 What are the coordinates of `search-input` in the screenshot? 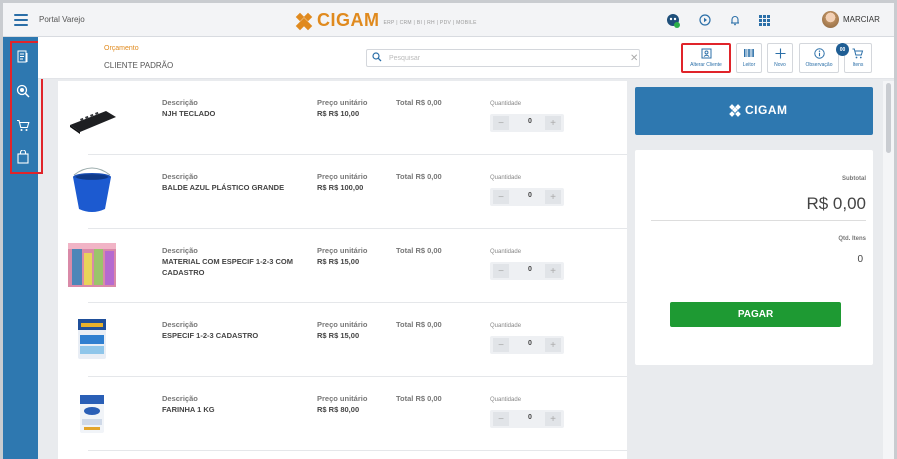 It's located at (501, 58).